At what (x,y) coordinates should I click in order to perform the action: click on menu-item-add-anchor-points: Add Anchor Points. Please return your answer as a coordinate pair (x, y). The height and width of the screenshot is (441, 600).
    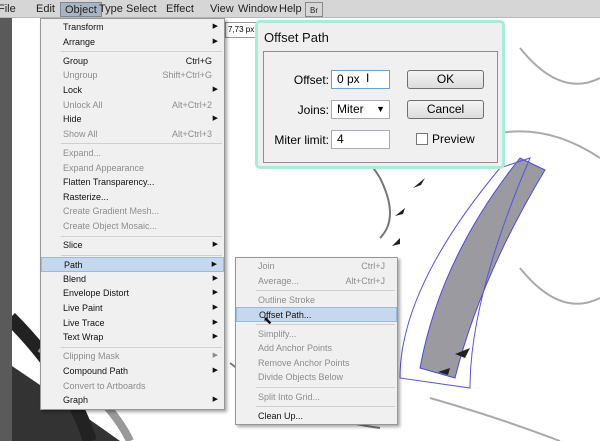
    Looking at the image, I should click on (316, 348).